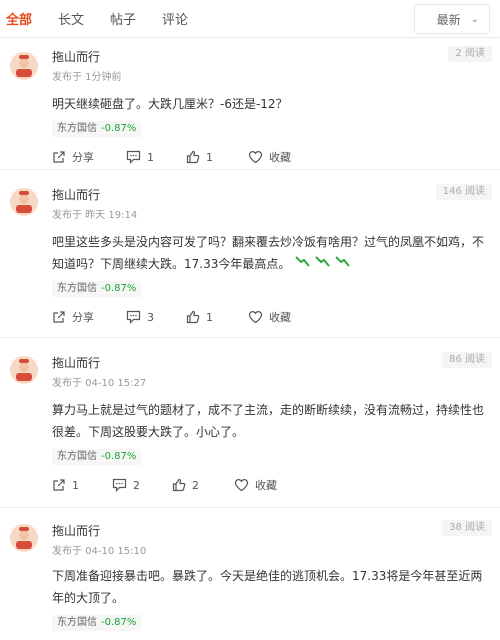 The height and width of the screenshot is (640, 500). I want to click on comment-count: 3, so click(150, 317).